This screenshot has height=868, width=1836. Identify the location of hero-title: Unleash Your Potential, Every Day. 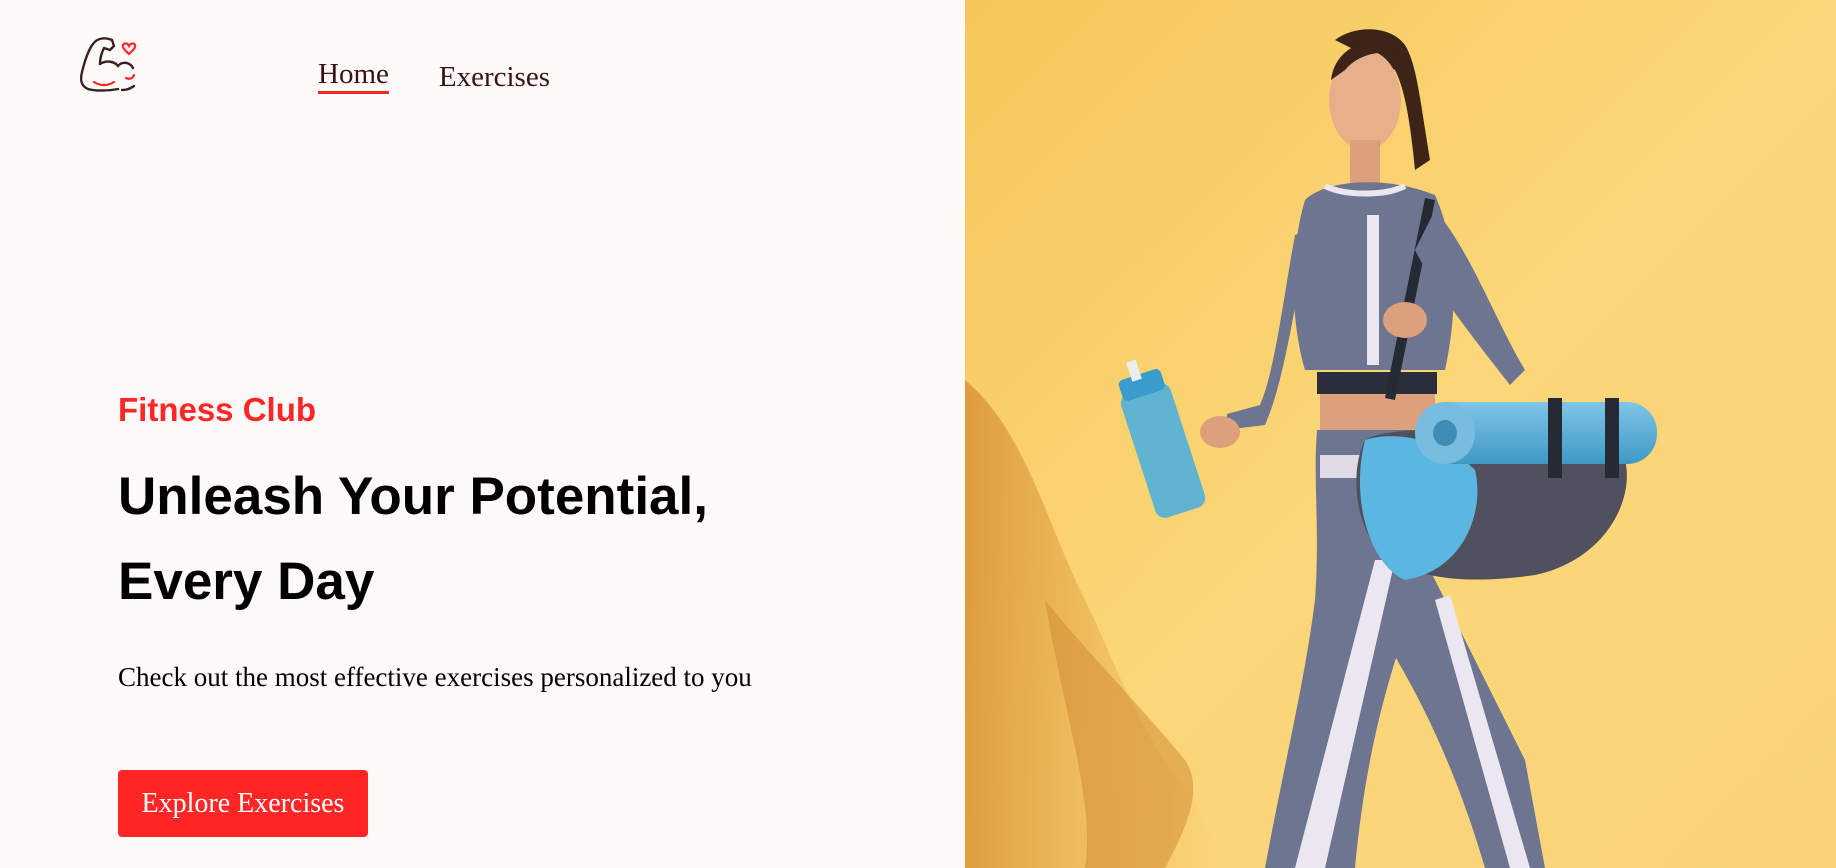
(413, 538).